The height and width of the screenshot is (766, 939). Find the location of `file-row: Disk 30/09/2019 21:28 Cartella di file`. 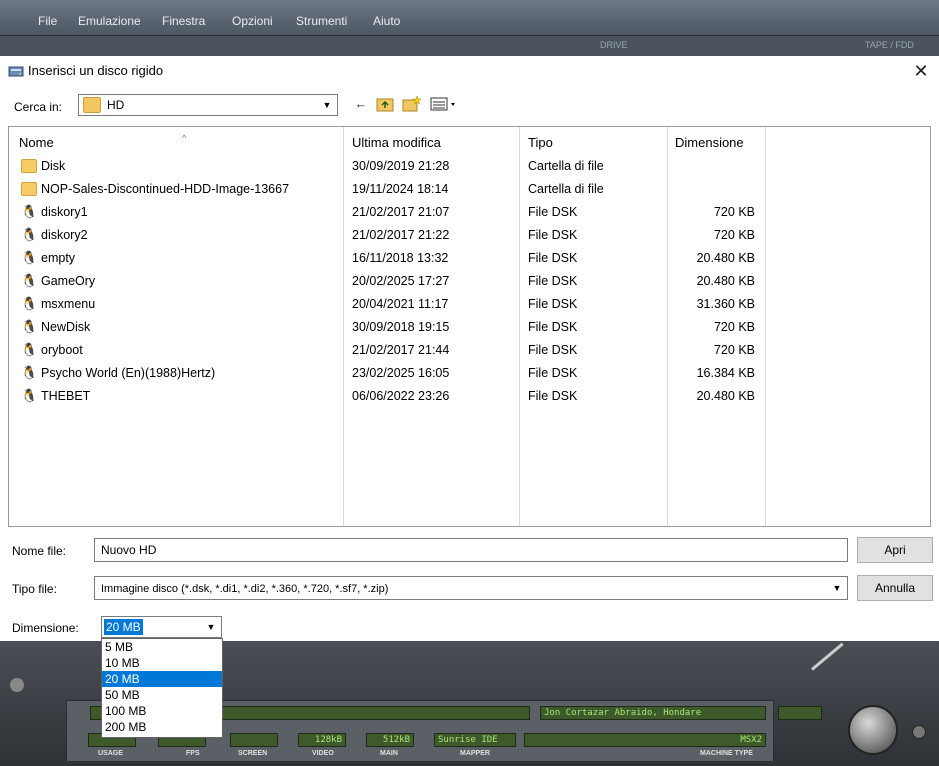

file-row: Disk 30/09/2019 21:28 Cartella di file is located at coordinates (469, 166).